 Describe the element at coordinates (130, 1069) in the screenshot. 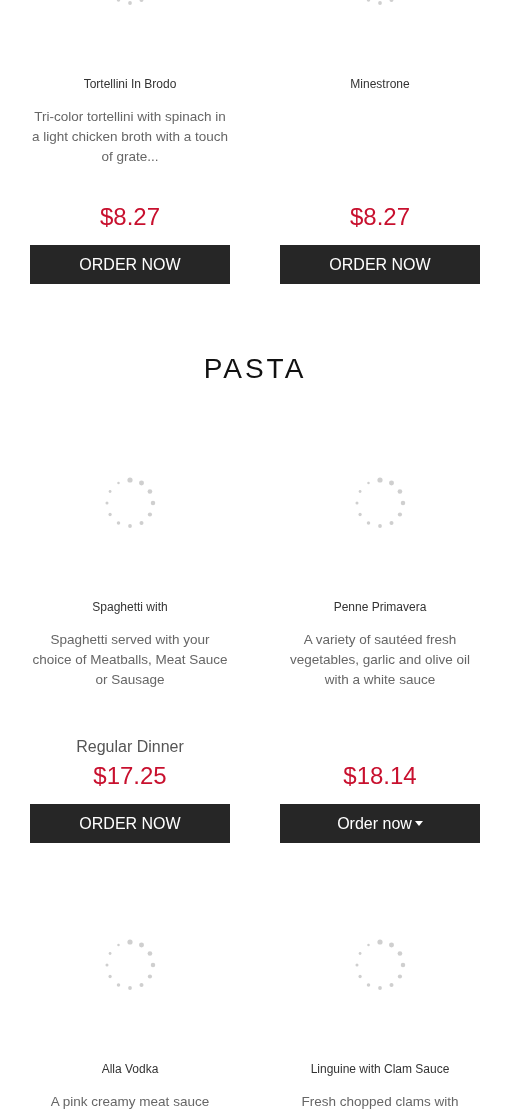

I see `item-name: Alla Vodka` at that location.